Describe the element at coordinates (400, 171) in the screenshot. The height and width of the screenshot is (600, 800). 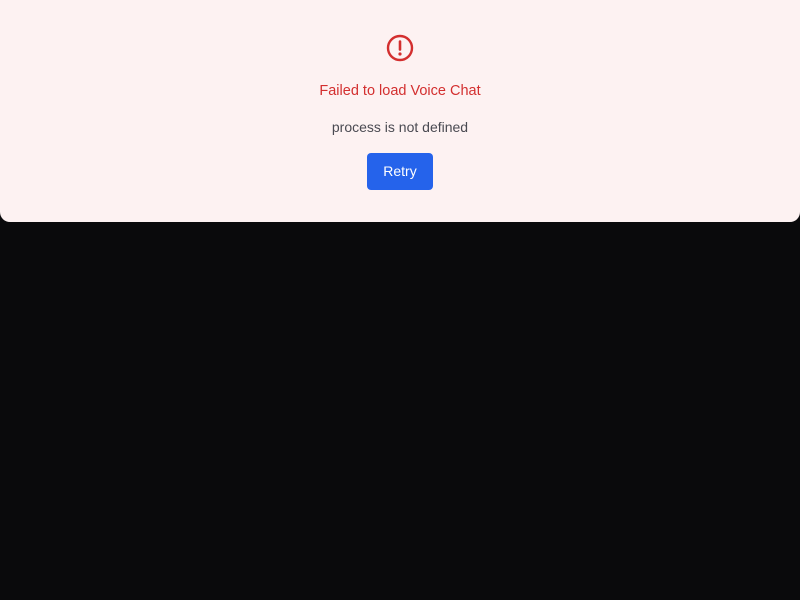
I see `retry-button: Retry` at that location.